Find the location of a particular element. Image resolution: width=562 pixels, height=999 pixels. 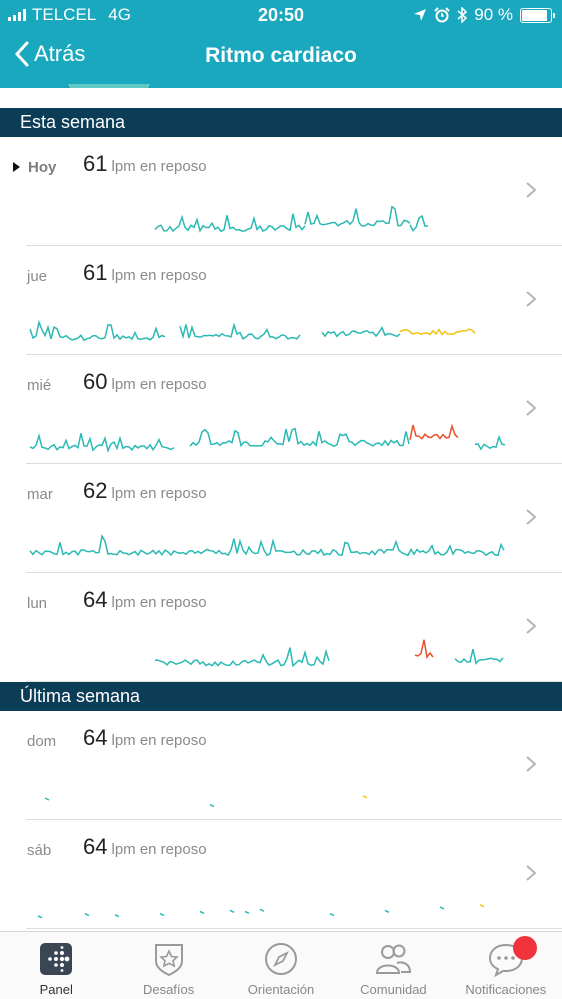

day-row: mié 60 lpm en reposo is located at coordinates (281, 409).